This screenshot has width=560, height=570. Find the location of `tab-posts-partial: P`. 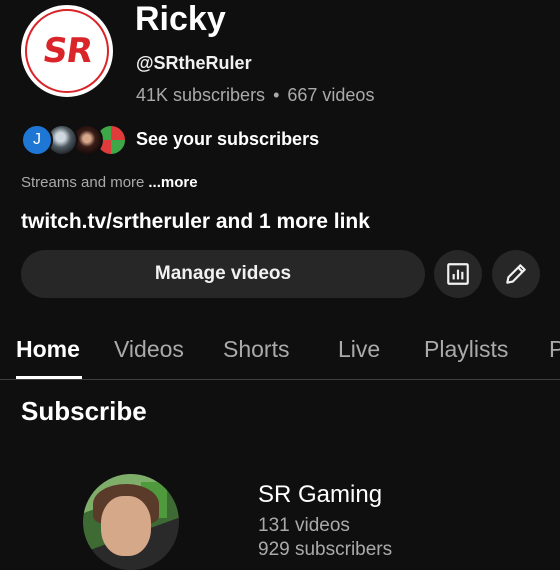

tab-posts-partial: P is located at coordinates (554, 349).